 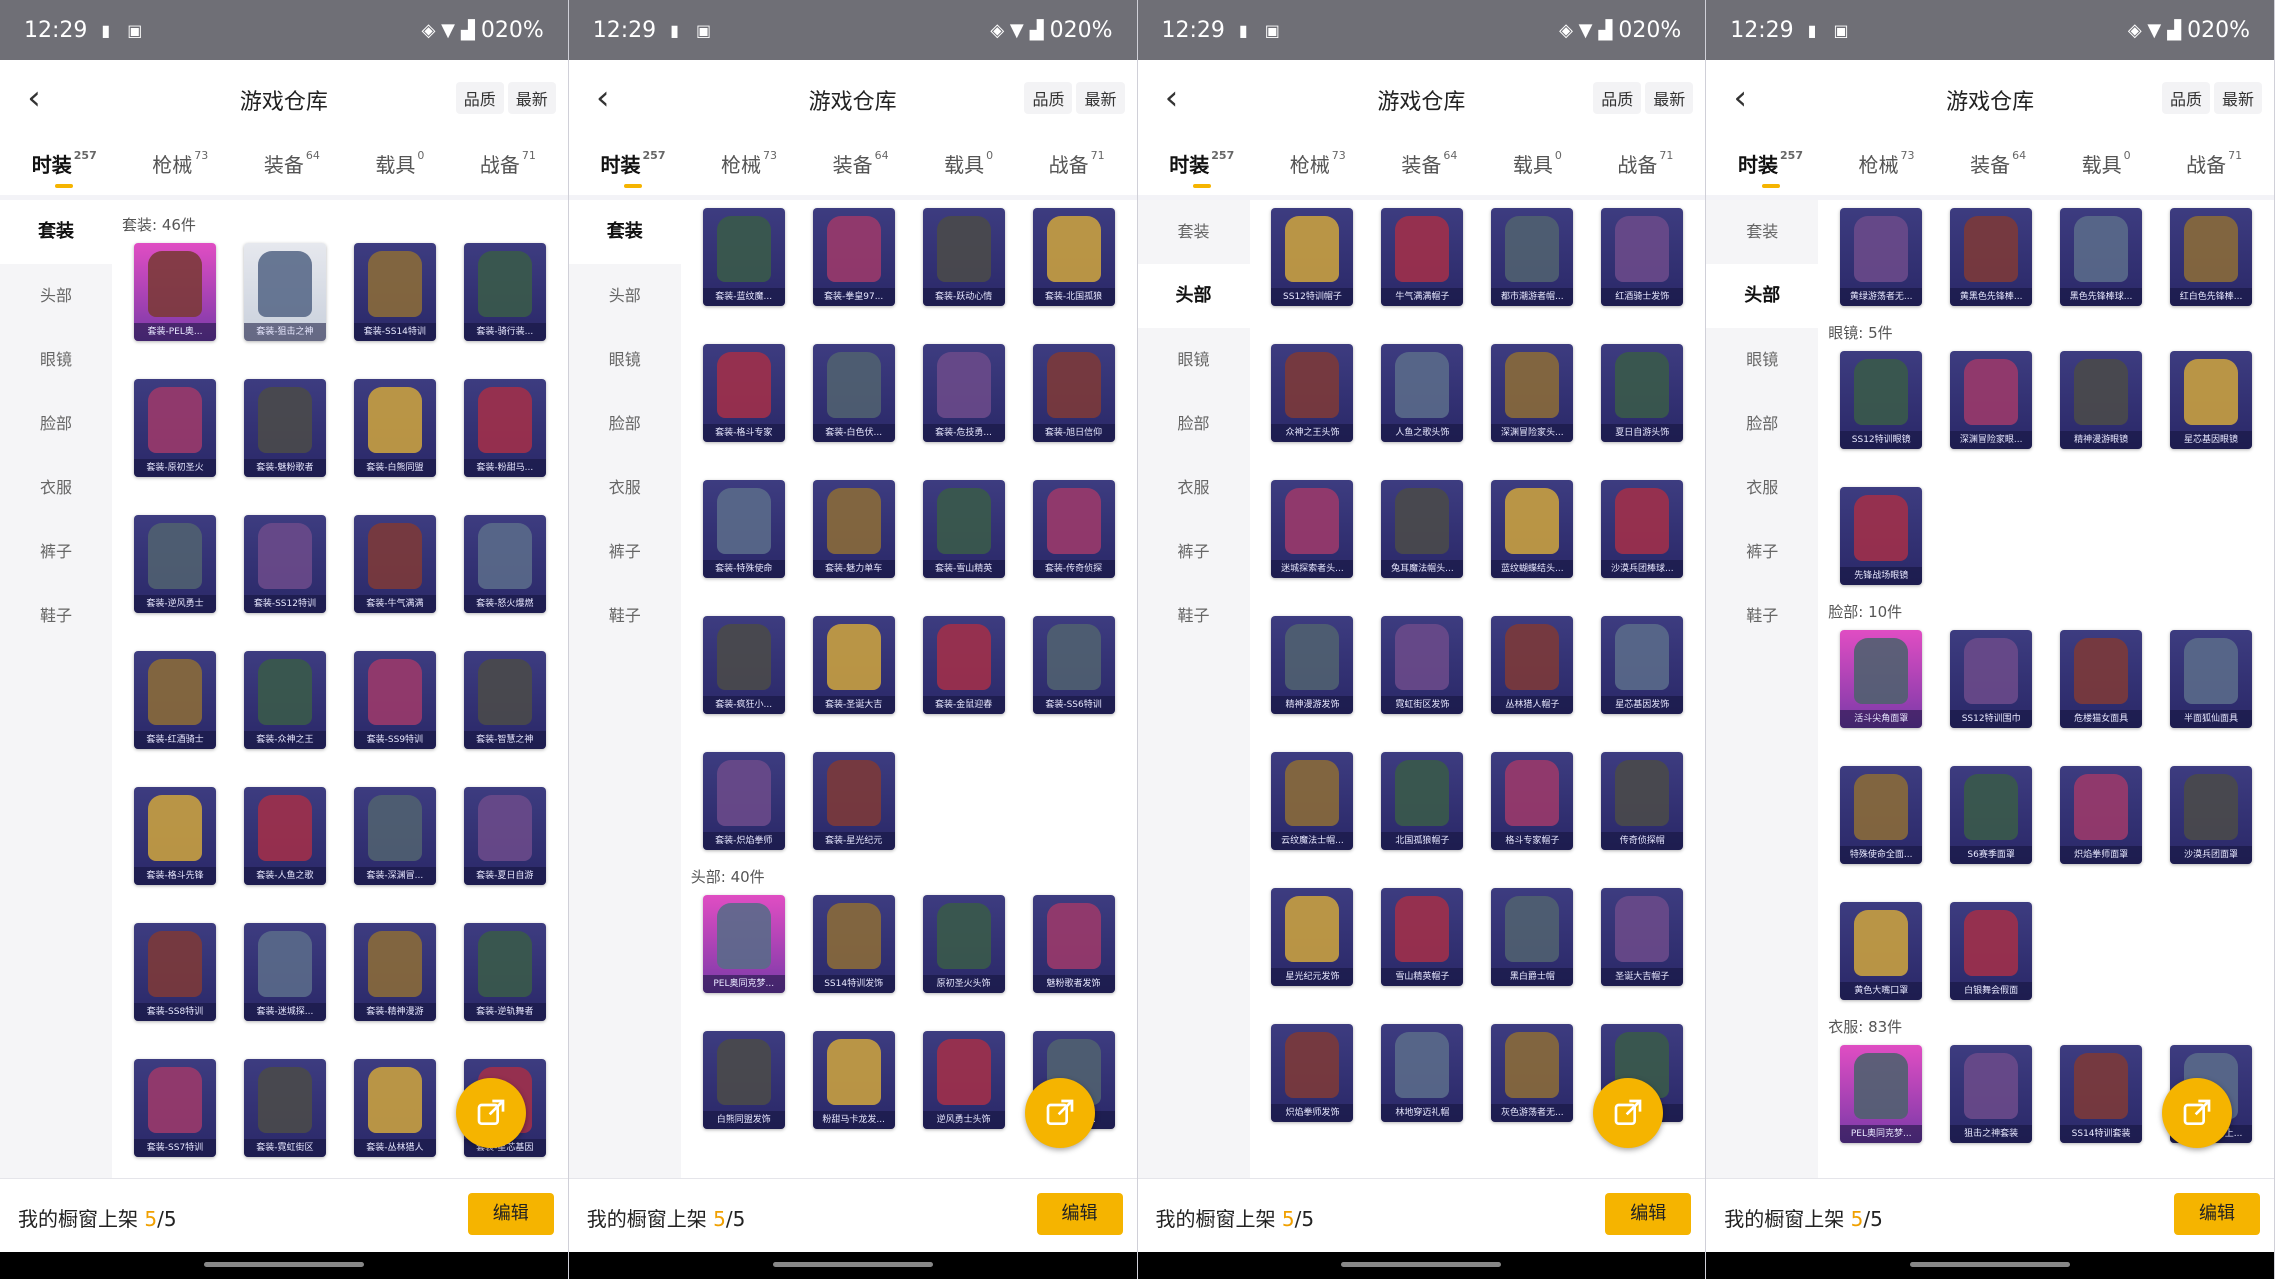 What do you see at coordinates (1532, 665) in the screenshot?
I see `item-card: 丛林猎人帽子` at bounding box center [1532, 665].